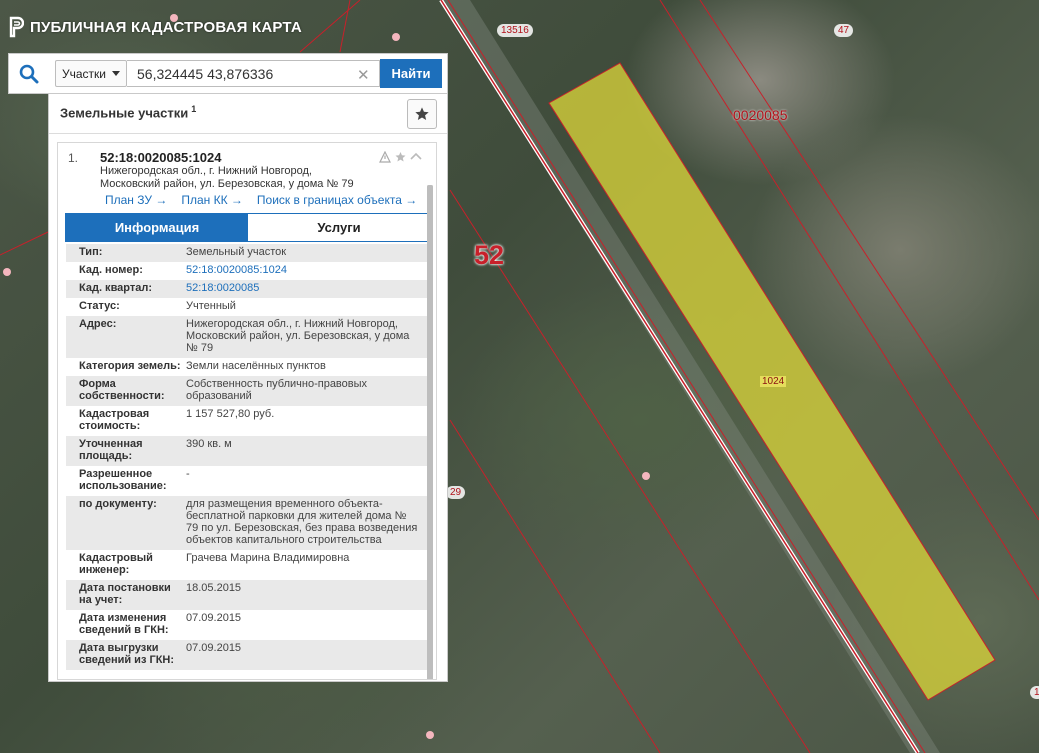  What do you see at coordinates (209, 444) in the screenshot?
I see `row-value: 390 кв. м` at bounding box center [209, 444].